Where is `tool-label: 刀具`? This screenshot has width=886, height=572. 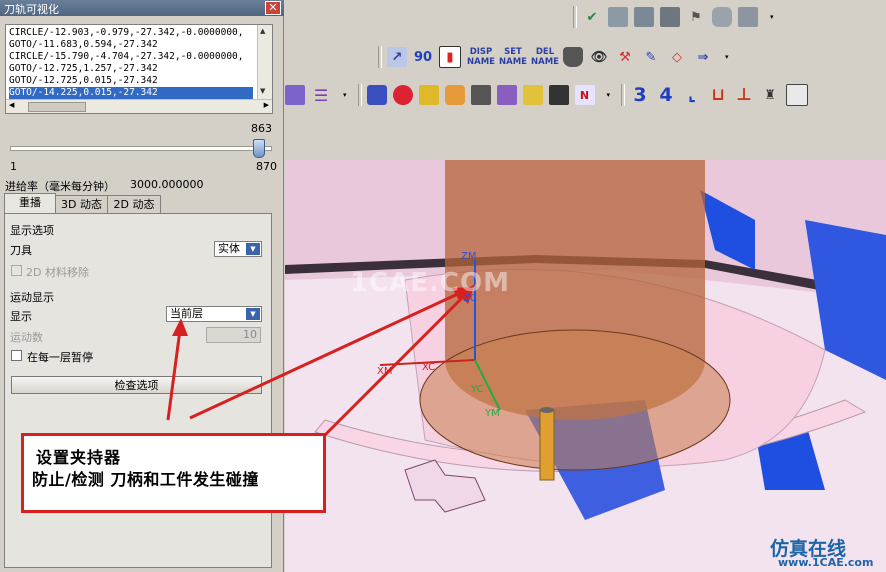
tool-label: 刀具 is located at coordinates (21, 250).